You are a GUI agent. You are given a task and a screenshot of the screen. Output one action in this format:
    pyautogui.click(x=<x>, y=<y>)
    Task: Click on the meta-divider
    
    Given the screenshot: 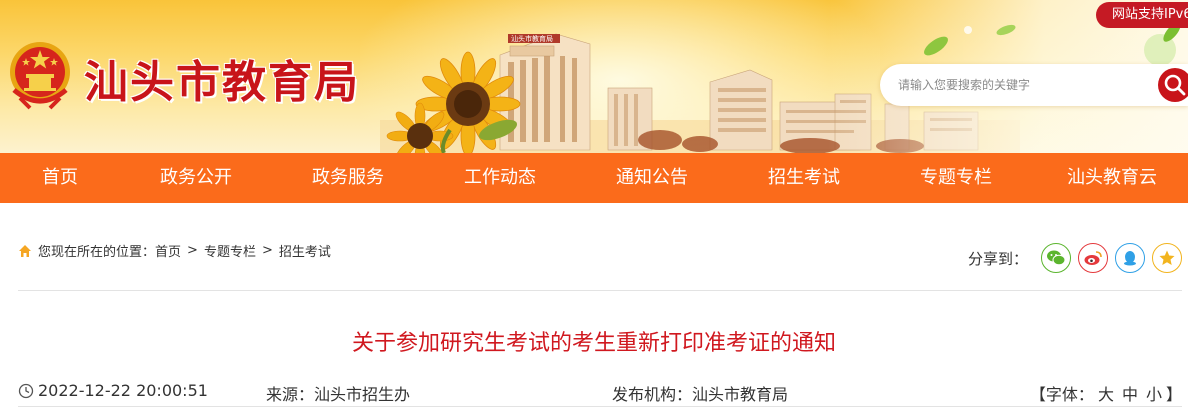 What is the action you would take?
    pyautogui.click(x=600, y=406)
    